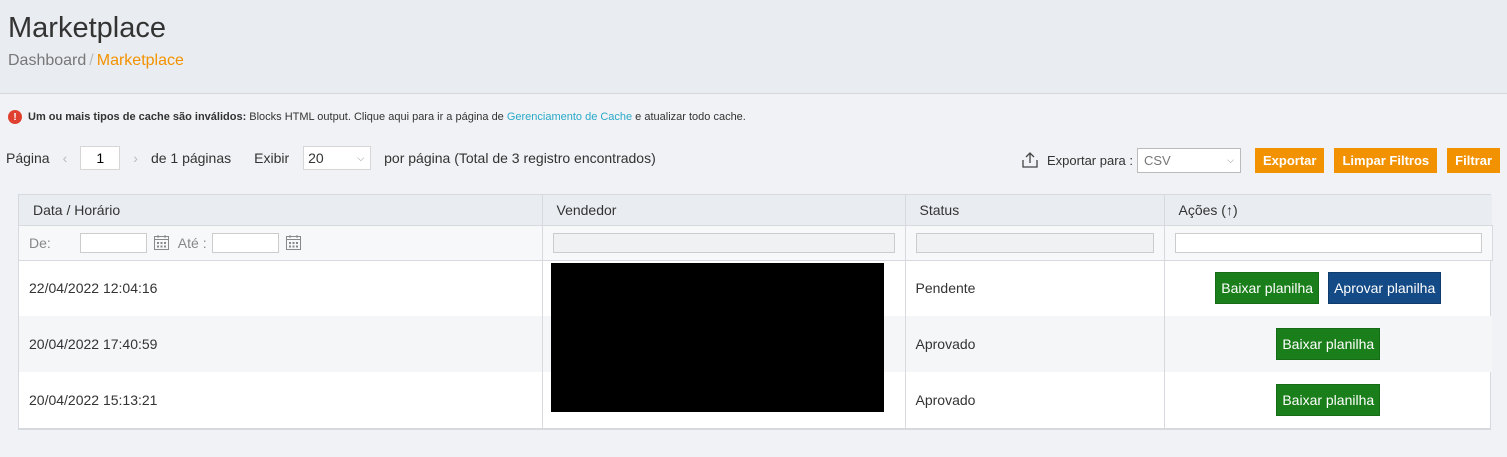 The height and width of the screenshot is (457, 1507). I want to click on export-label: Exportar para :, so click(1090, 160).